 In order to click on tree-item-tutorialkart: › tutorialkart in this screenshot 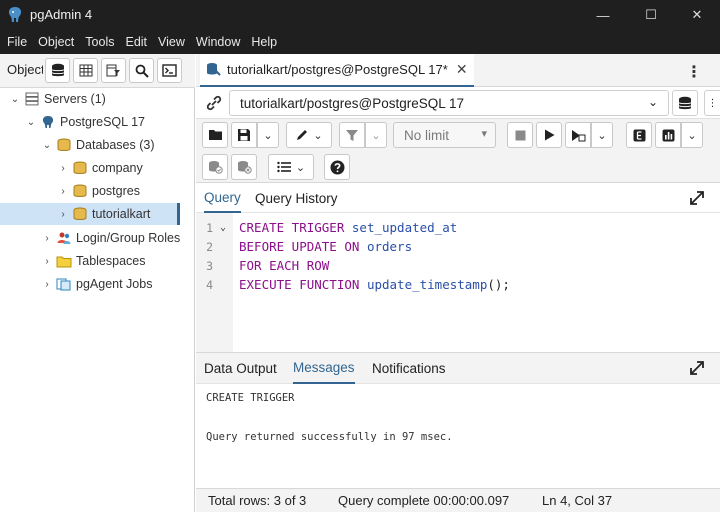, I will do `click(90, 214)`.